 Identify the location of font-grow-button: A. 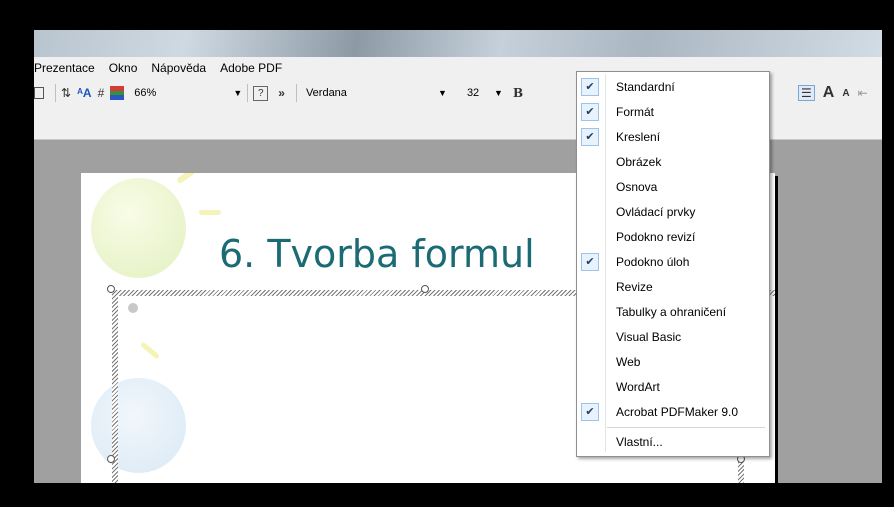
(829, 93).